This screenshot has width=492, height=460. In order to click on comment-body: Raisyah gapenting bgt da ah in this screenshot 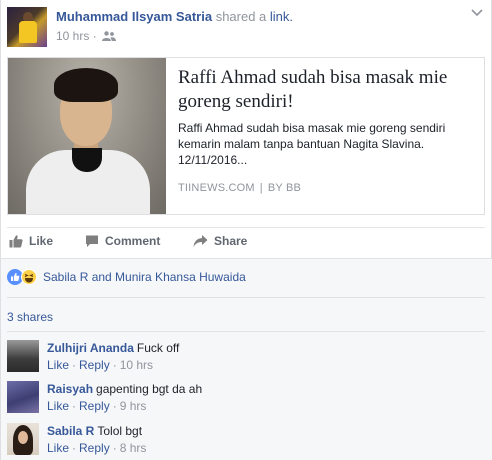, I will do `click(124, 389)`.